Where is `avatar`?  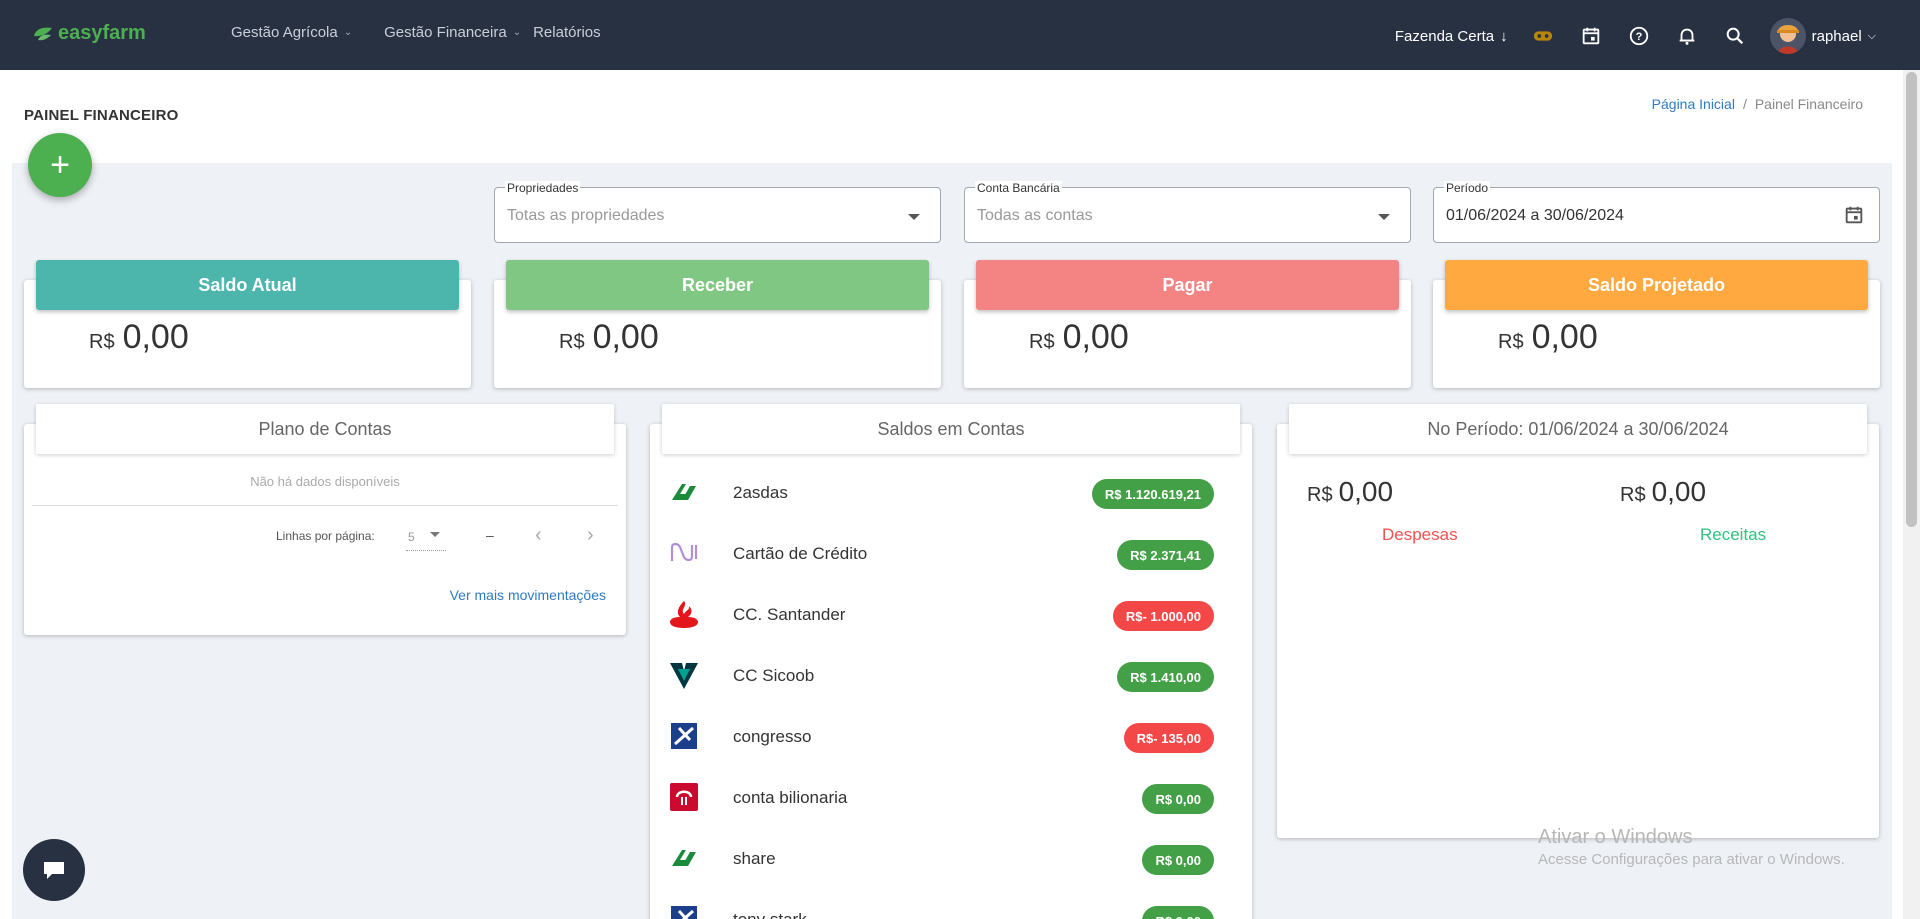
avatar is located at coordinates (1787, 36).